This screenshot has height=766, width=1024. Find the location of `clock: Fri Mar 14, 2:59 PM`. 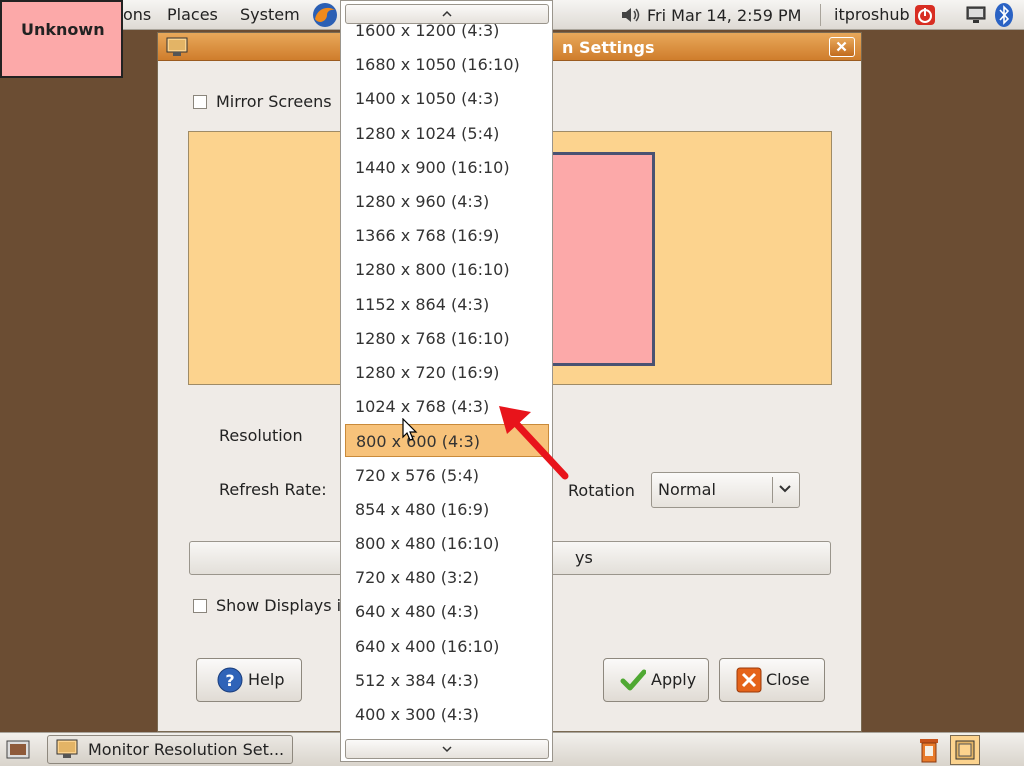

clock: Fri Mar 14, 2:59 PM is located at coordinates (724, 15).